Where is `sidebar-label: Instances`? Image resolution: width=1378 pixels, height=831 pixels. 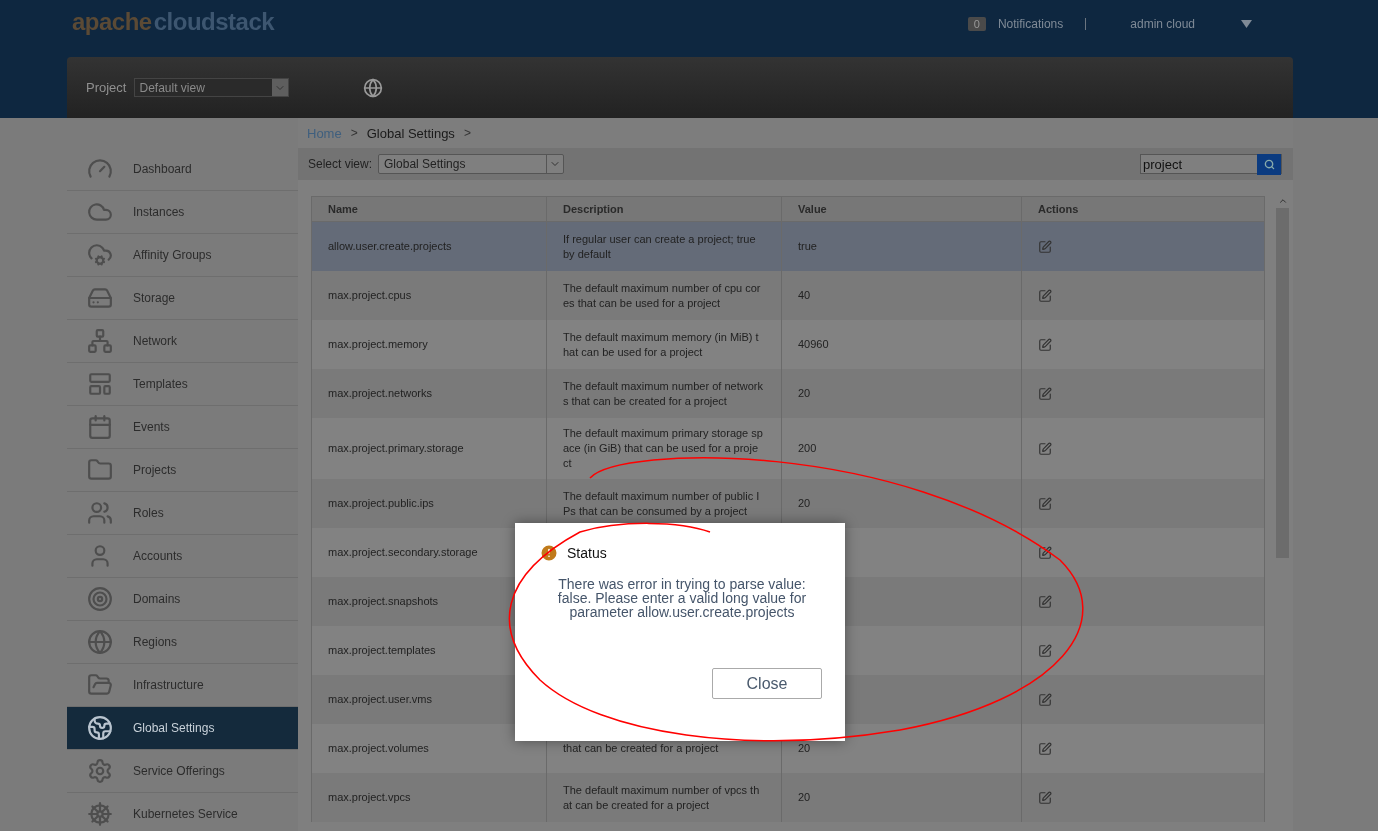 sidebar-label: Instances is located at coordinates (159, 212).